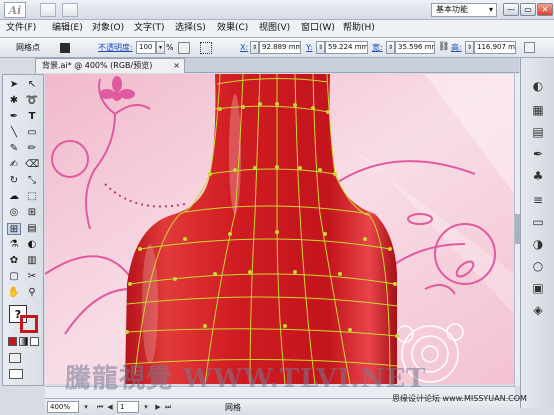  What do you see at coordinates (529, 47) in the screenshot?
I see `transform-panel-icon` at bounding box center [529, 47].